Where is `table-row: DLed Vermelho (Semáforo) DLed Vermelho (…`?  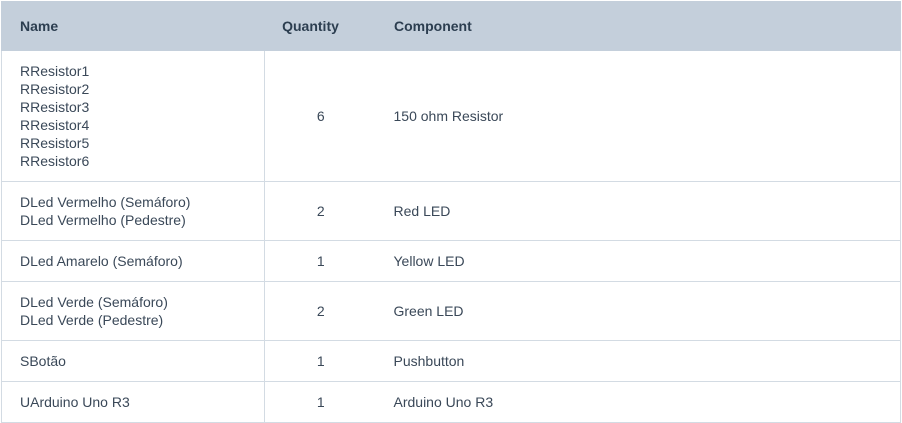 table-row: DLed Vermelho (Semáforo) DLed Vermelho (… is located at coordinates (451, 211).